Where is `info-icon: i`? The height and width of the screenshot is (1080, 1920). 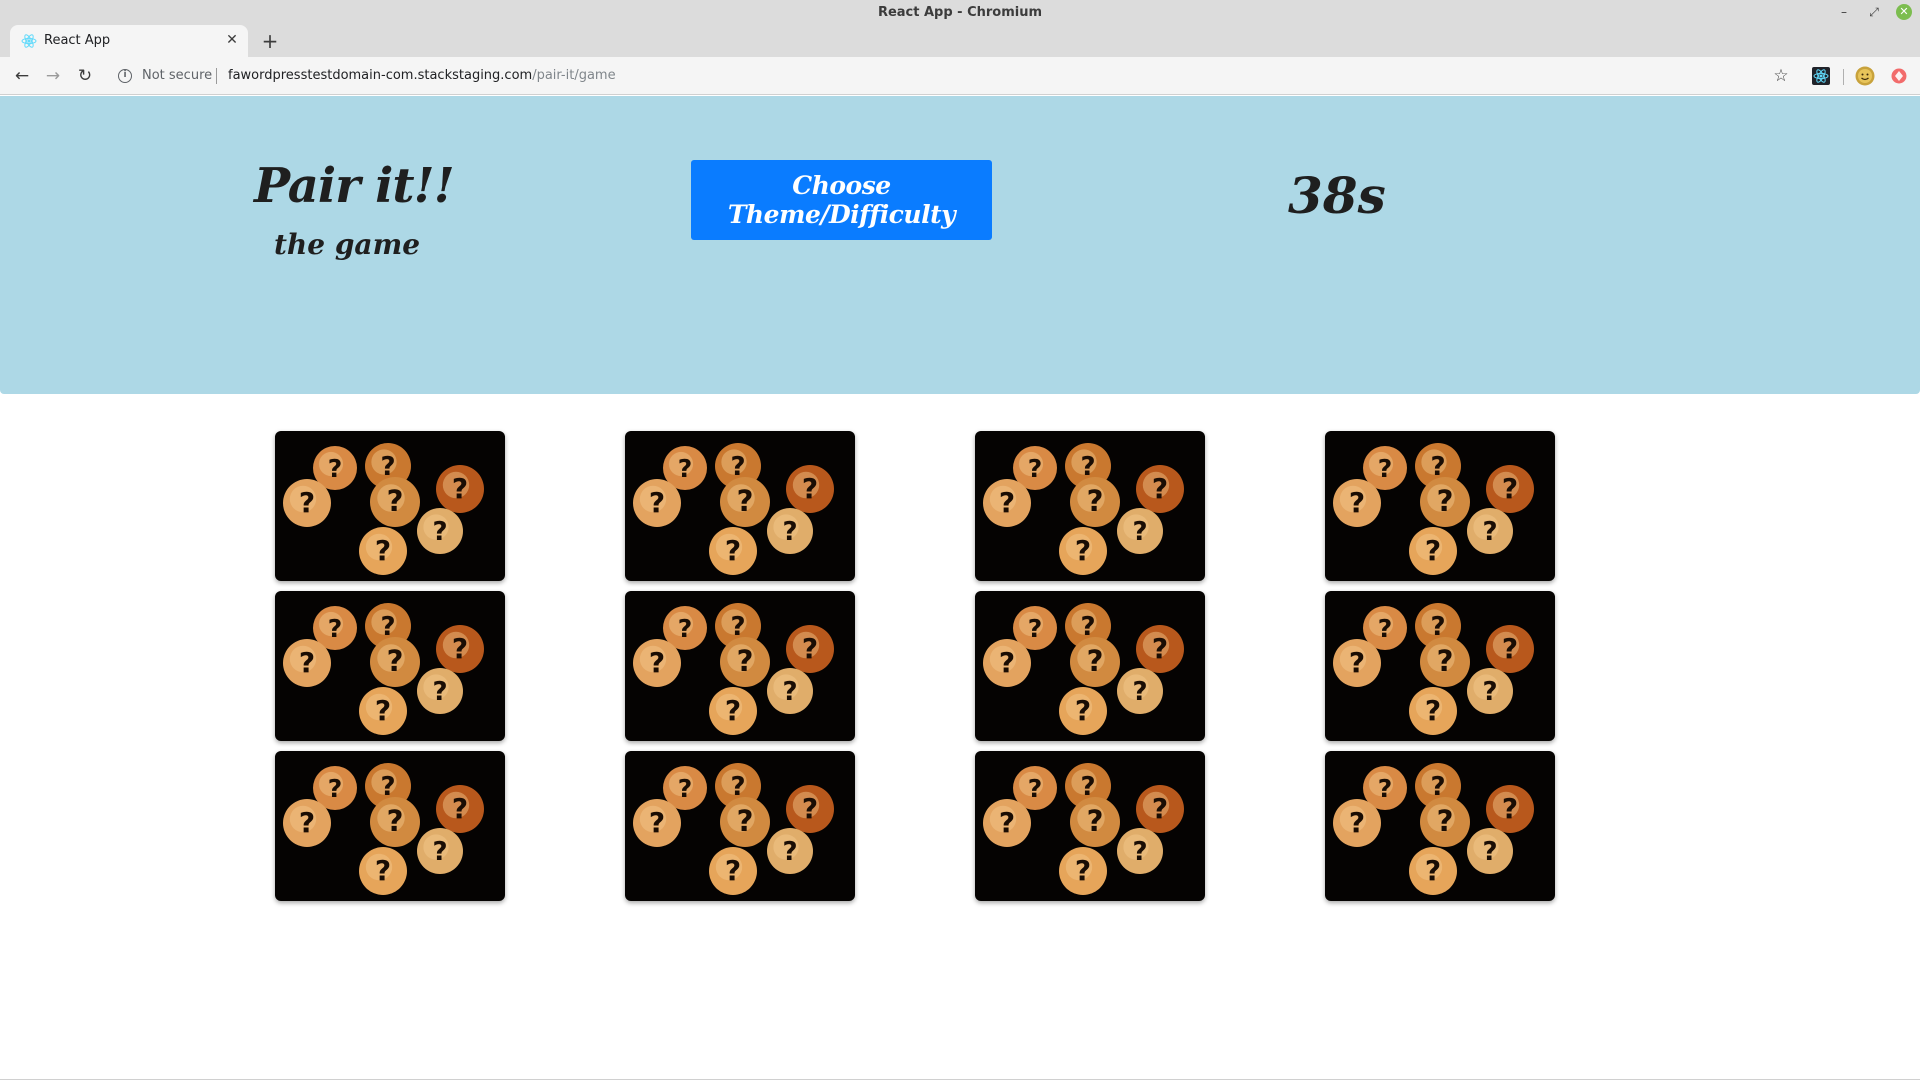 info-icon: i is located at coordinates (125, 76).